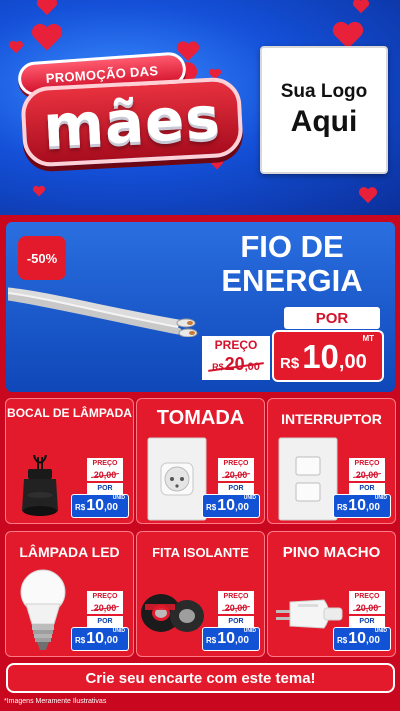  Describe the element at coordinates (69, 413) in the screenshot. I see `product-name: BOCAL DE LÂMPADA` at that location.